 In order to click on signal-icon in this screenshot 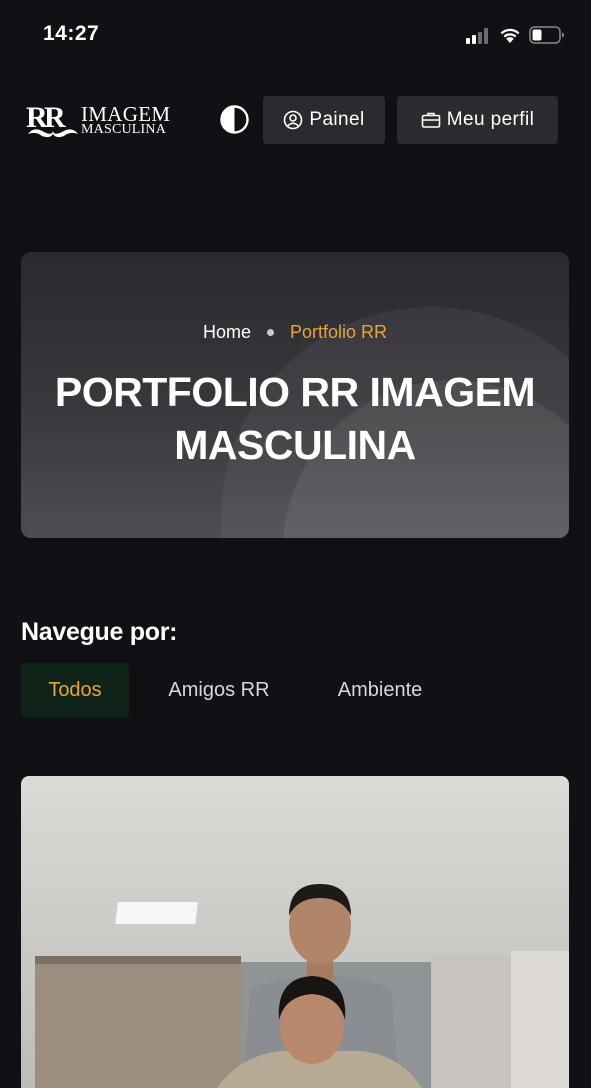, I will do `click(479, 36)`.